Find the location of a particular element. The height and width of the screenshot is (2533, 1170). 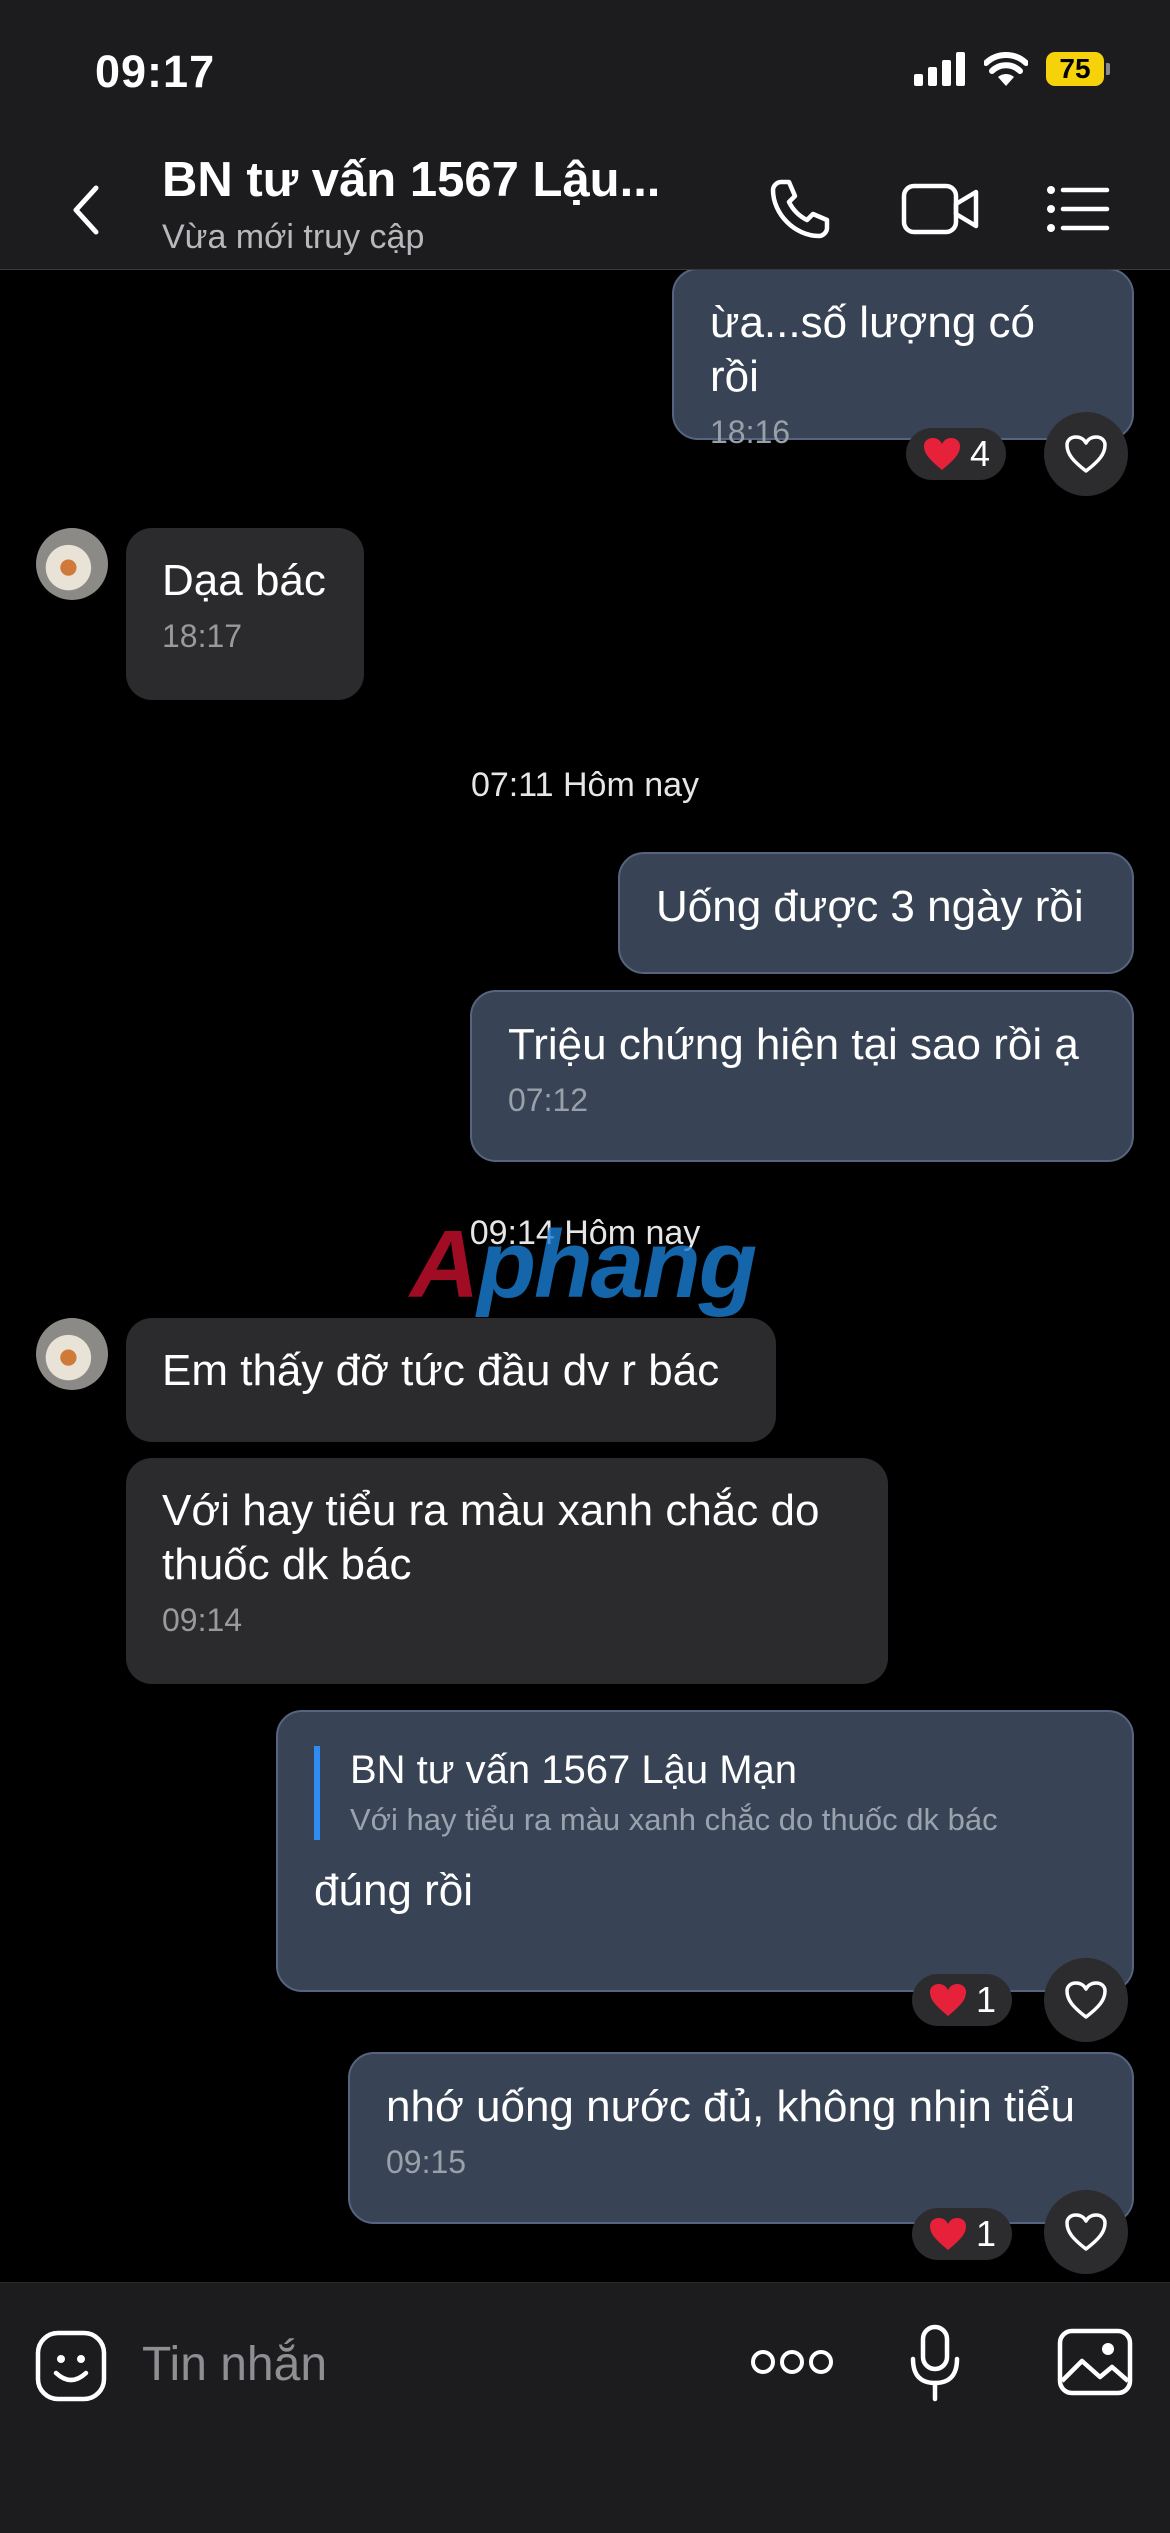

reaction-count: 4 is located at coordinates (980, 453).